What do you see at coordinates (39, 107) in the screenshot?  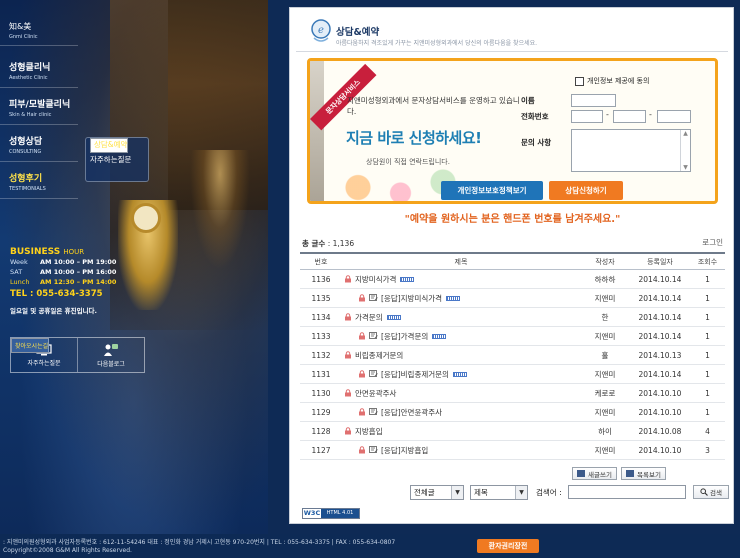 I see `sidebar-item-skin-hair: 피부/모발클리닉 Skin & Hair clinic` at bounding box center [39, 107].